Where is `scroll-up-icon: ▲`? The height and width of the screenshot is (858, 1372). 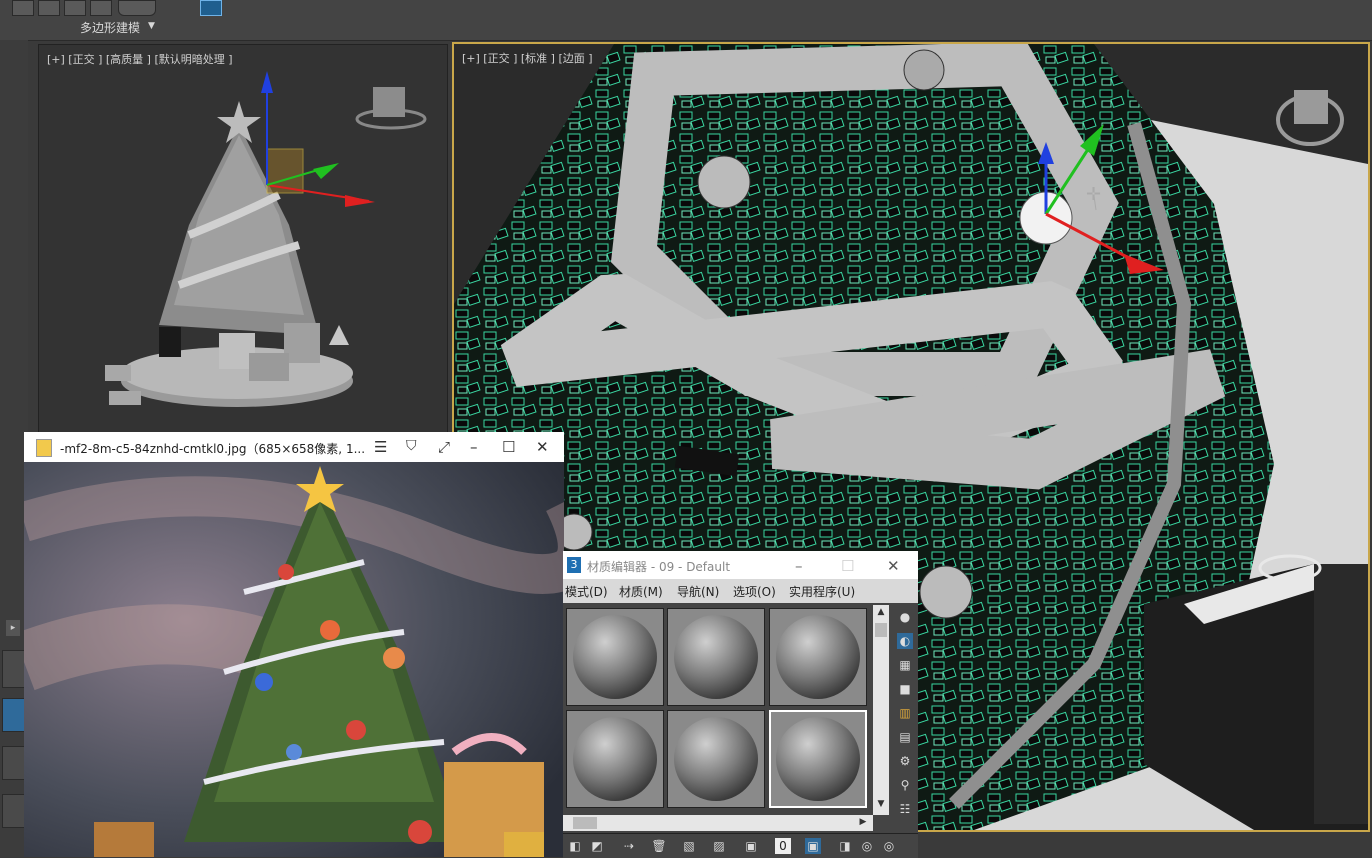 scroll-up-icon: ▲ is located at coordinates (881, 613).